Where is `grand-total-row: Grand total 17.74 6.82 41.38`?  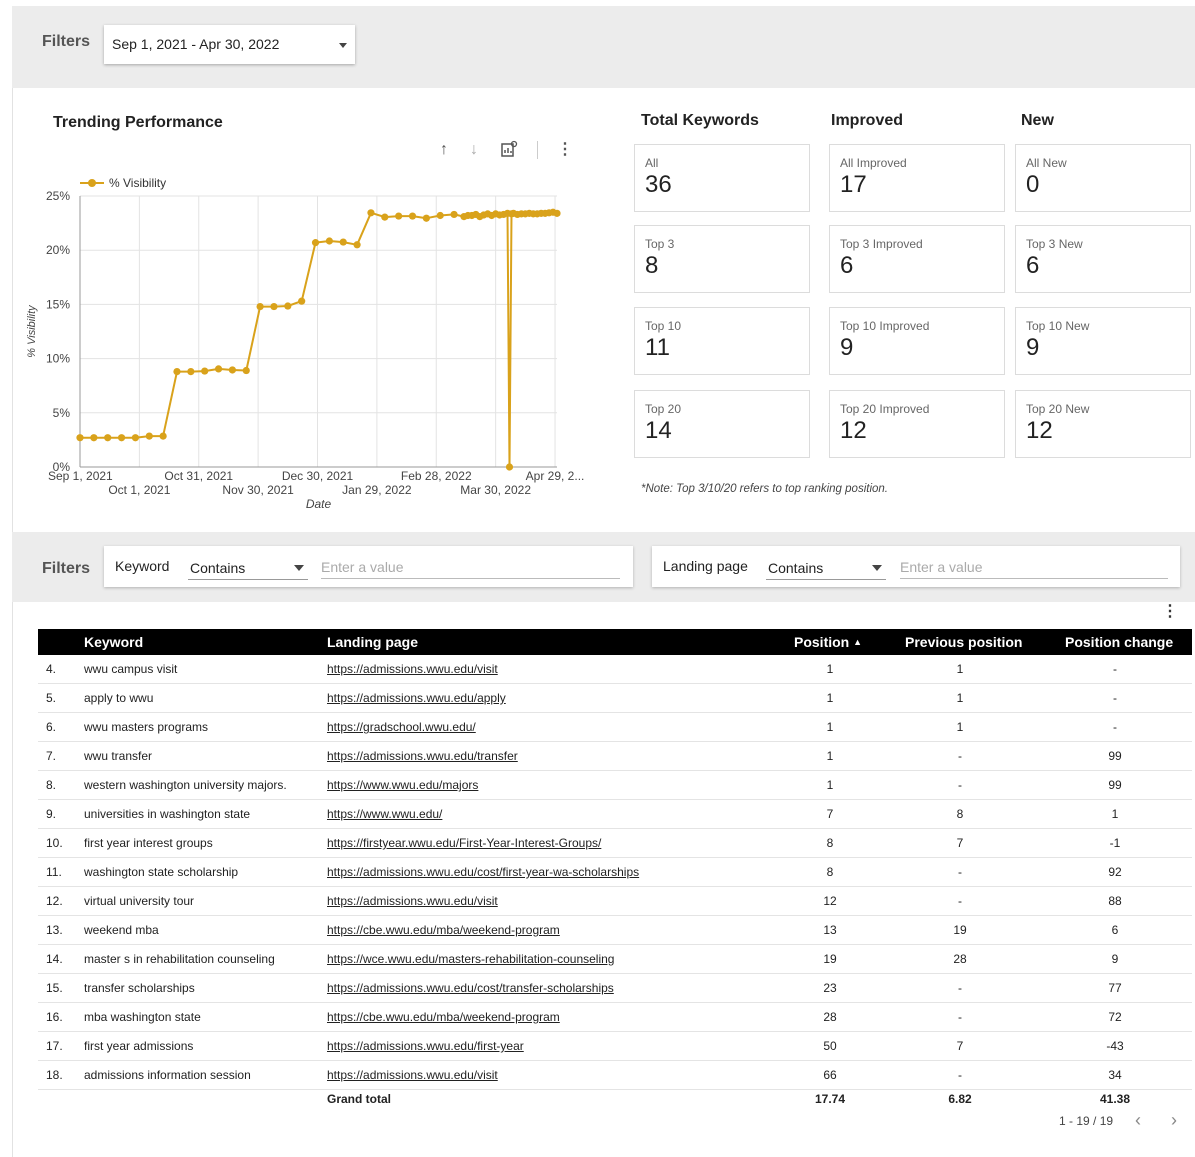
grand-total-row: Grand total 17.74 6.82 41.38 is located at coordinates (615, 1101).